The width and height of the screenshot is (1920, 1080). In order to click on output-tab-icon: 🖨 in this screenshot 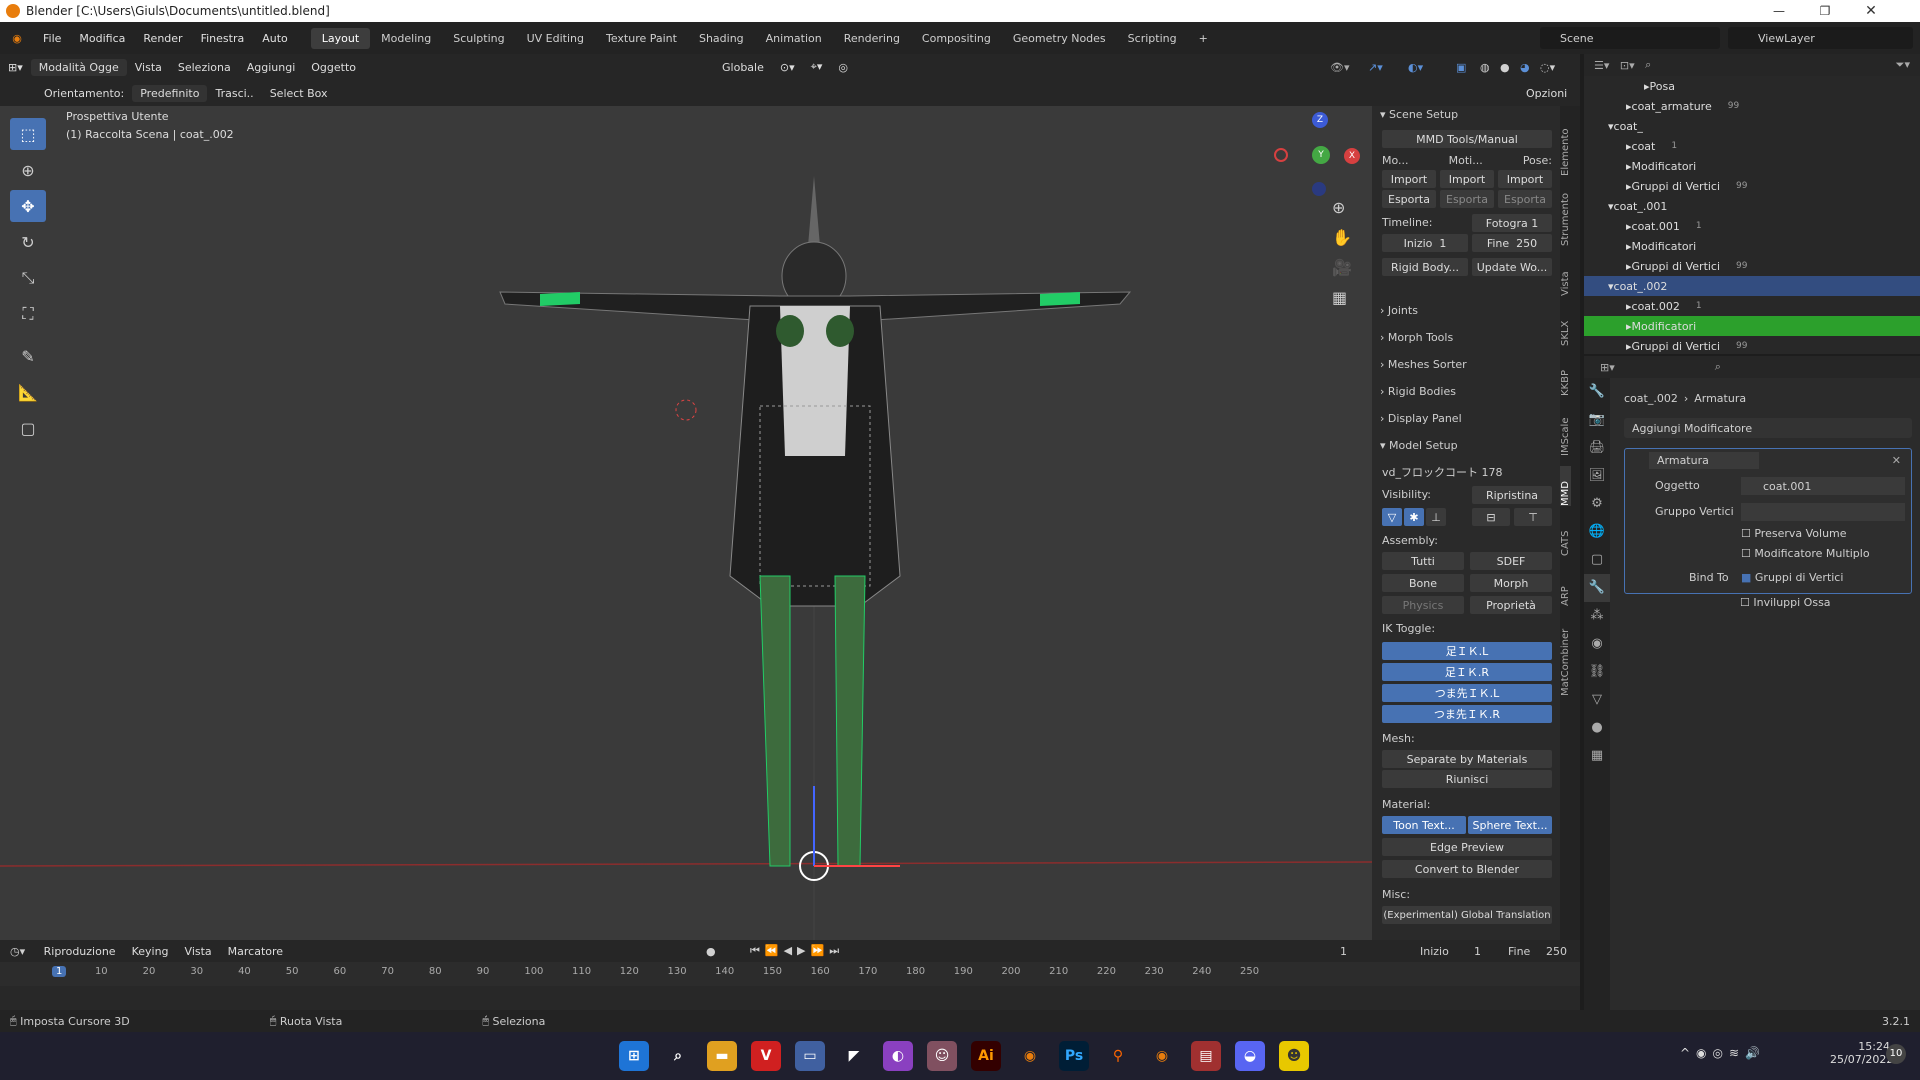, I will do `click(1597, 448)`.